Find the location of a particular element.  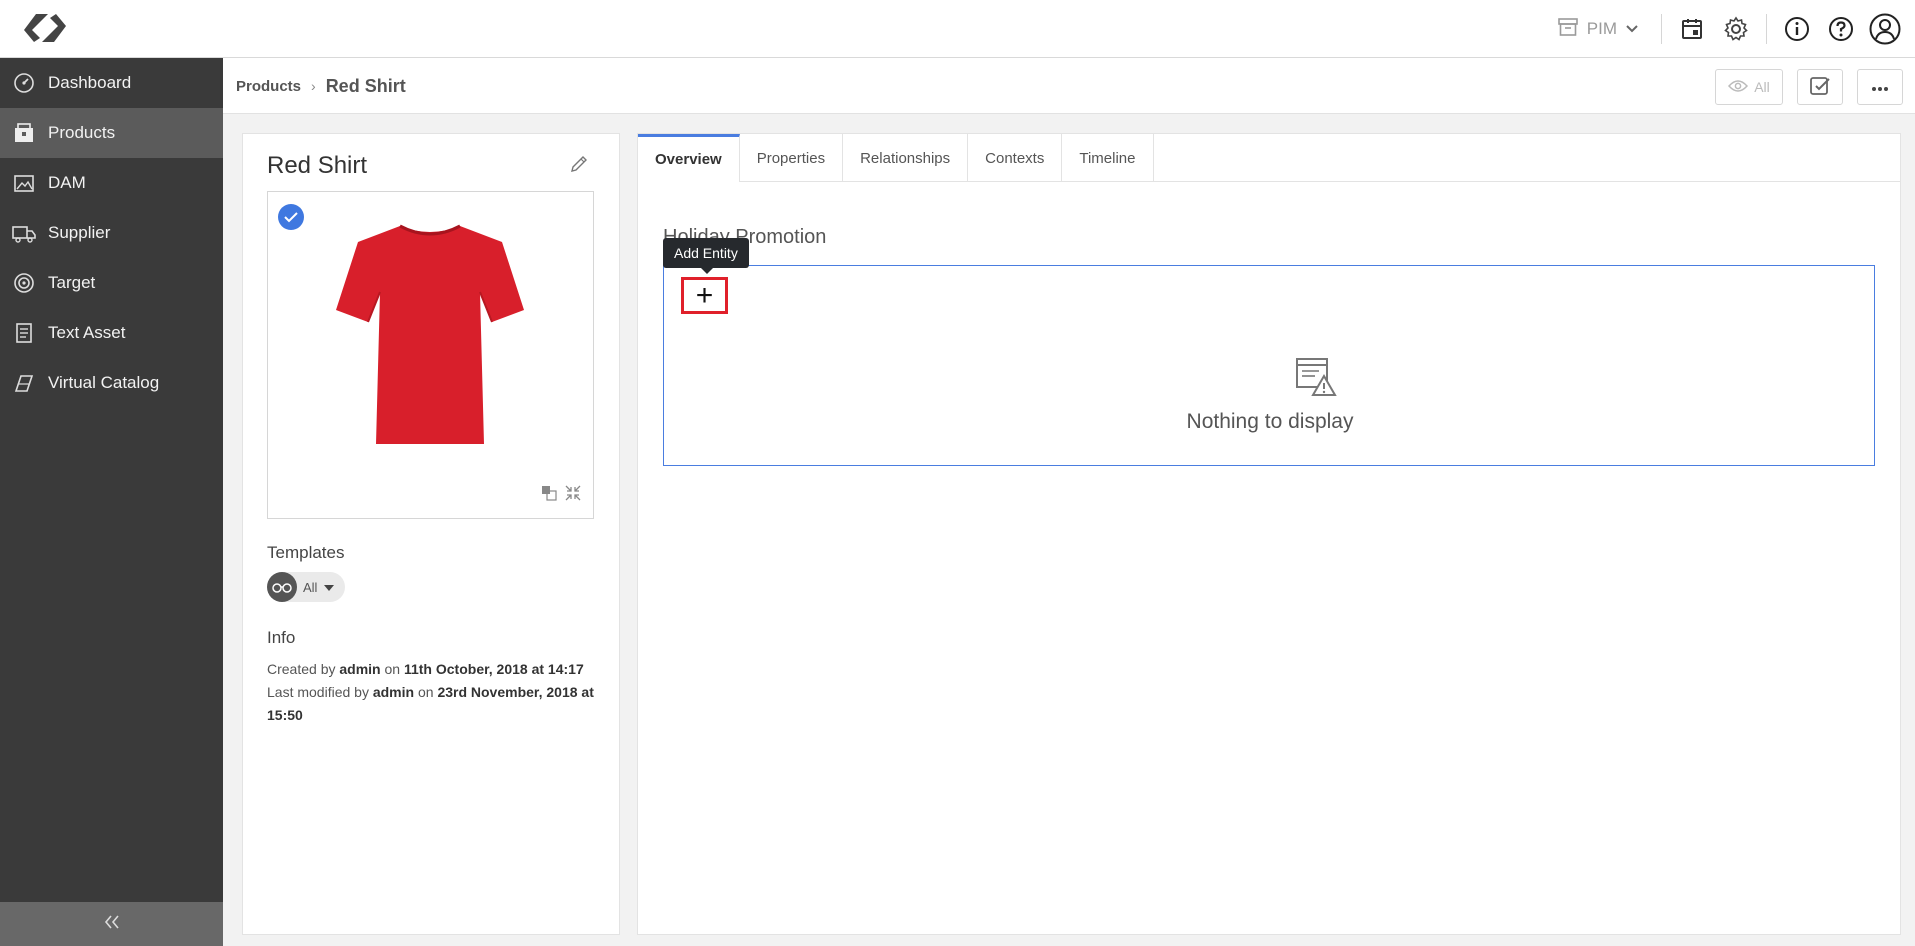

logo-icon is located at coordinates (45, 28).